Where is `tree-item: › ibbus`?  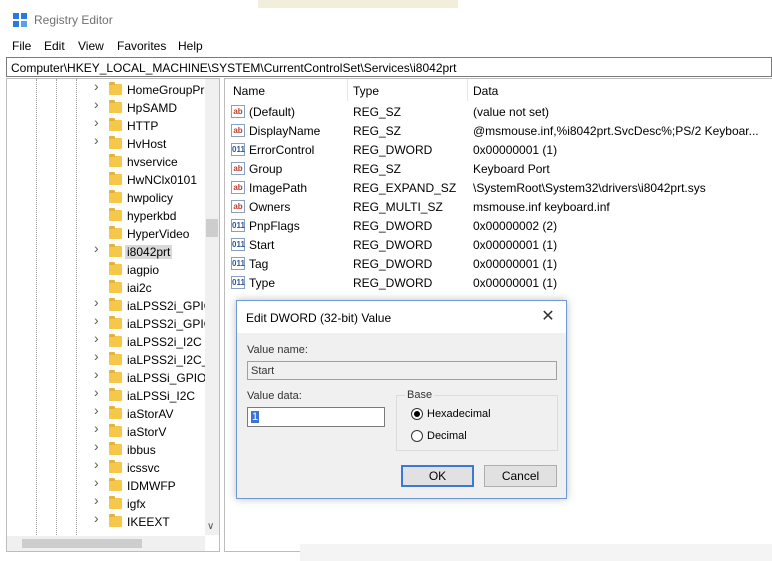
tree-item: › ibbus is located at coordinates (107, 449).